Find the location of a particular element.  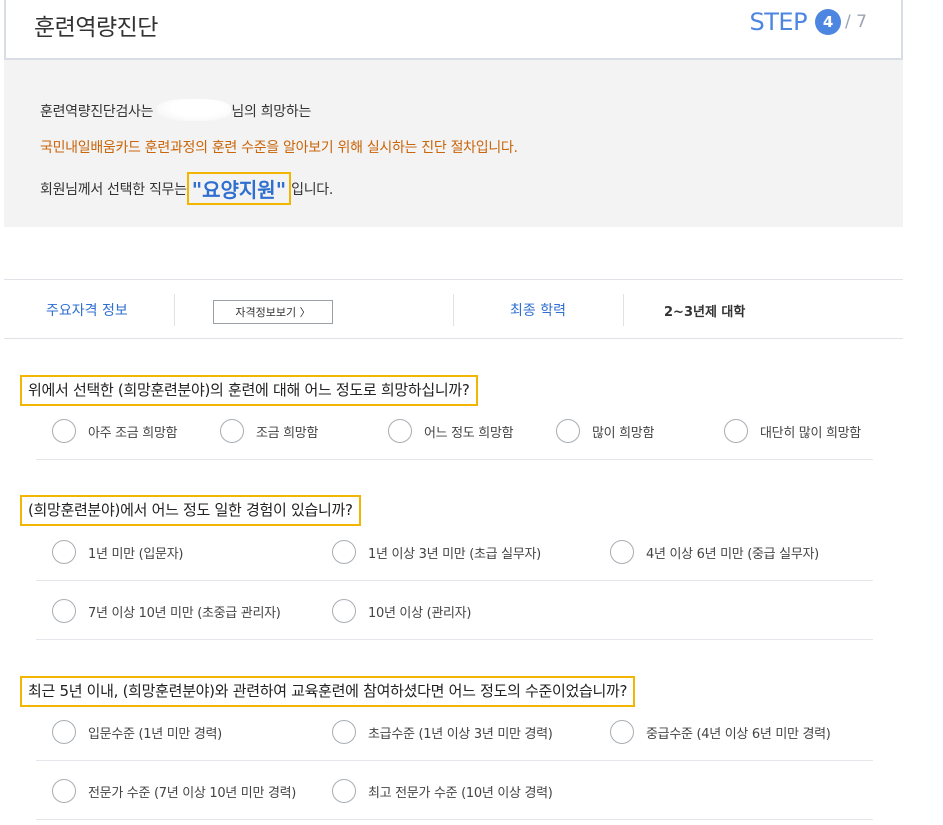

q1-option-4: 많이 희망함 is located at coordinates (605, 431).